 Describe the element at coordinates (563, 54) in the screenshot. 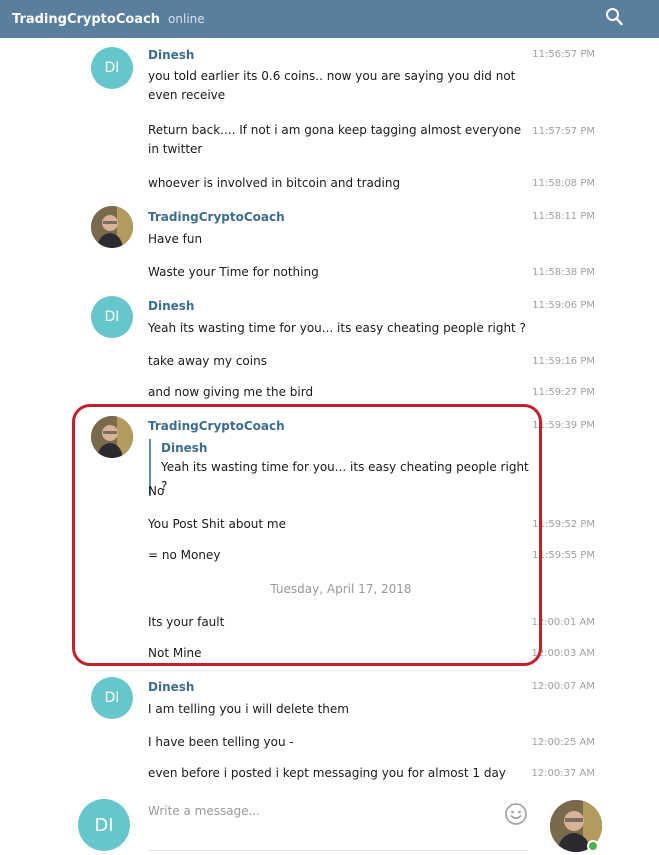

I see `message-time: 11:56:57 PM` at that location.